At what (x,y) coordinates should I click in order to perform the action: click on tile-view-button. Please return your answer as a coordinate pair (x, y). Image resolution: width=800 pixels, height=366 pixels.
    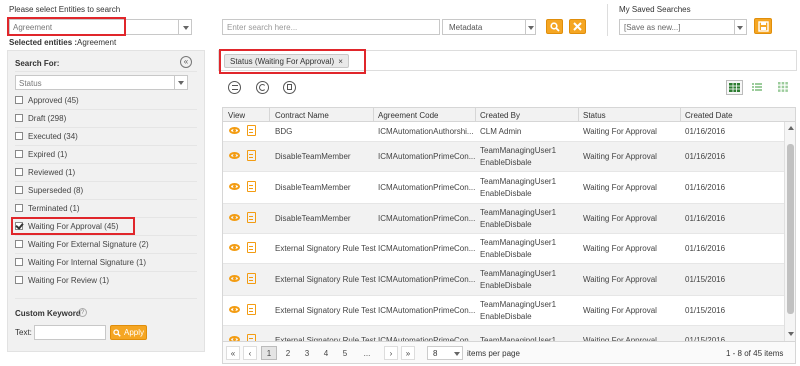
    Looking at the image, I should click on (783, 87).